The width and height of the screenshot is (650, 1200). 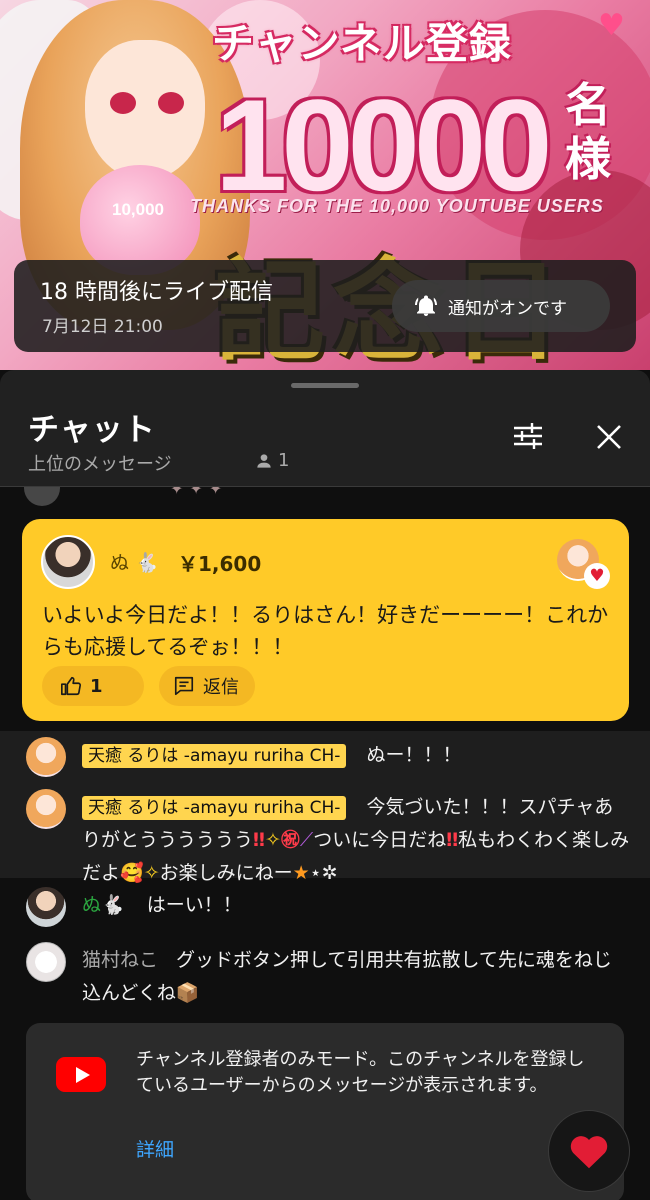 I want to click on reaction-heart-button, so click(x=589, y=1151).